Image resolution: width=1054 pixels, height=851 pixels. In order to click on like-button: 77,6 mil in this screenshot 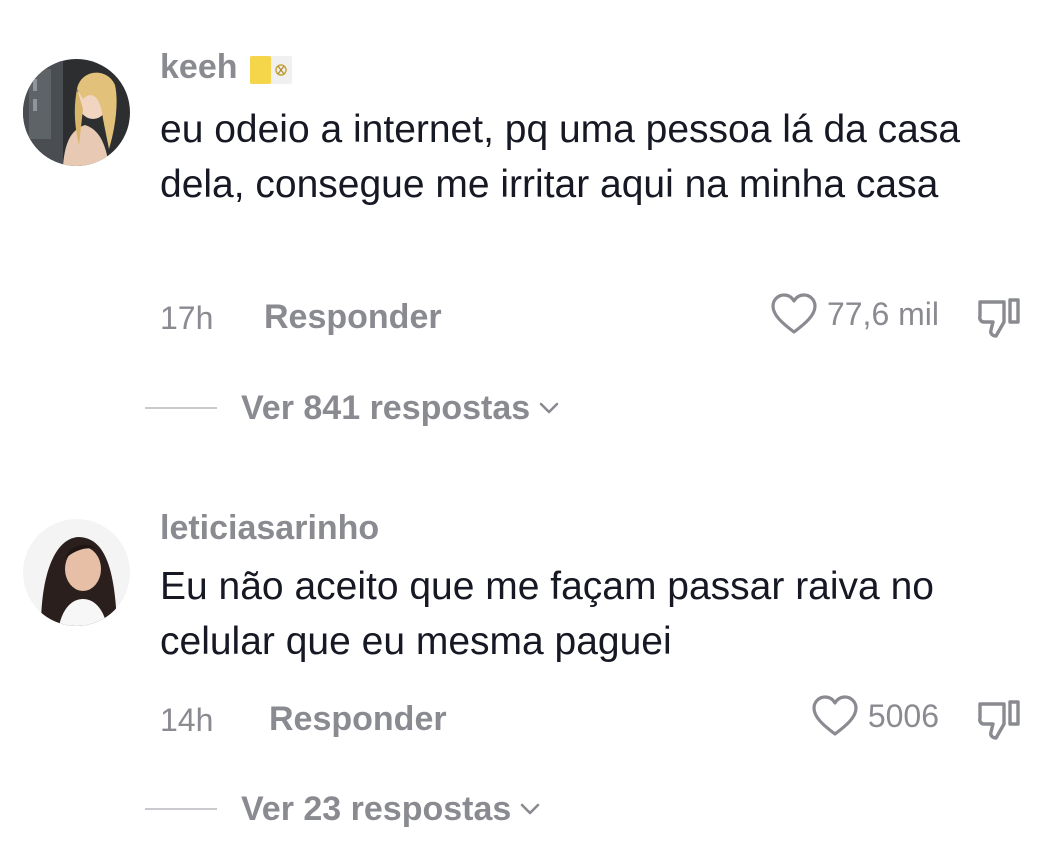, I will do `click(854, 314)`.